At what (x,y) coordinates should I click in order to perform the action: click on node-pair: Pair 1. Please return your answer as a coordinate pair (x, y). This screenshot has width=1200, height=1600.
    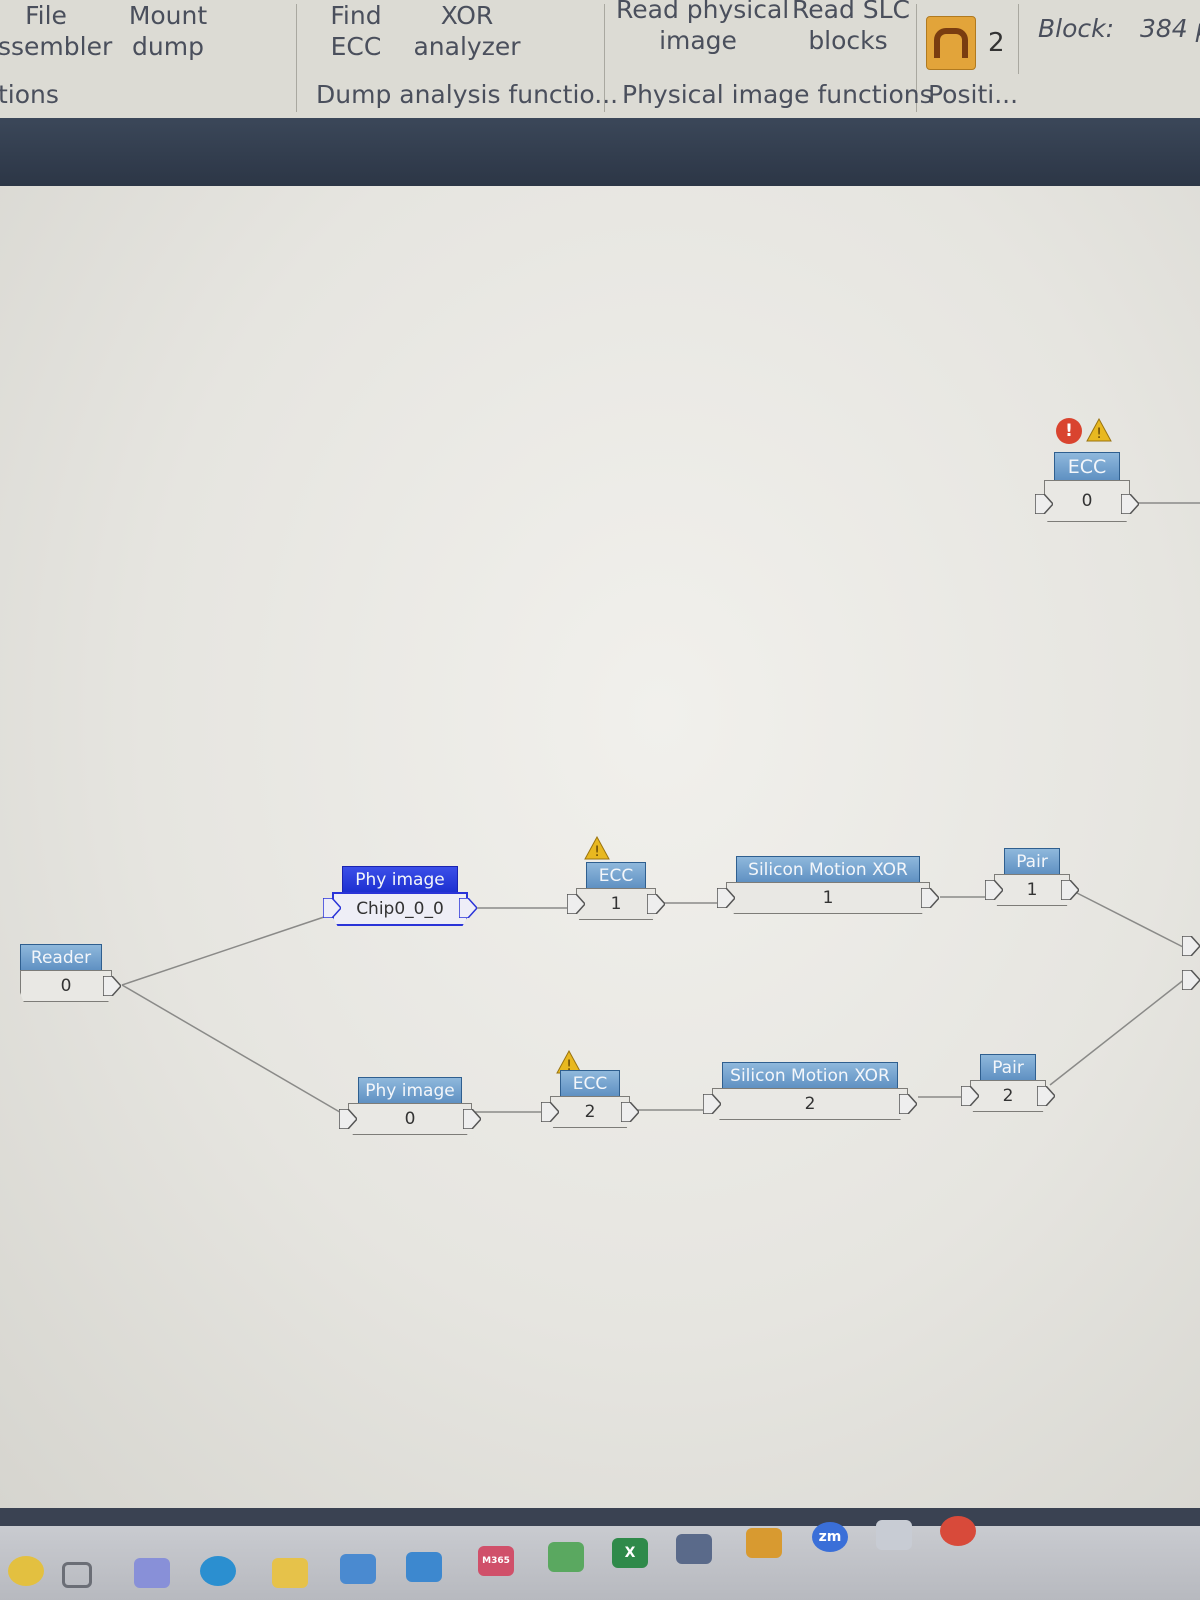
    Looking at the image, I should click on (1032, 877).